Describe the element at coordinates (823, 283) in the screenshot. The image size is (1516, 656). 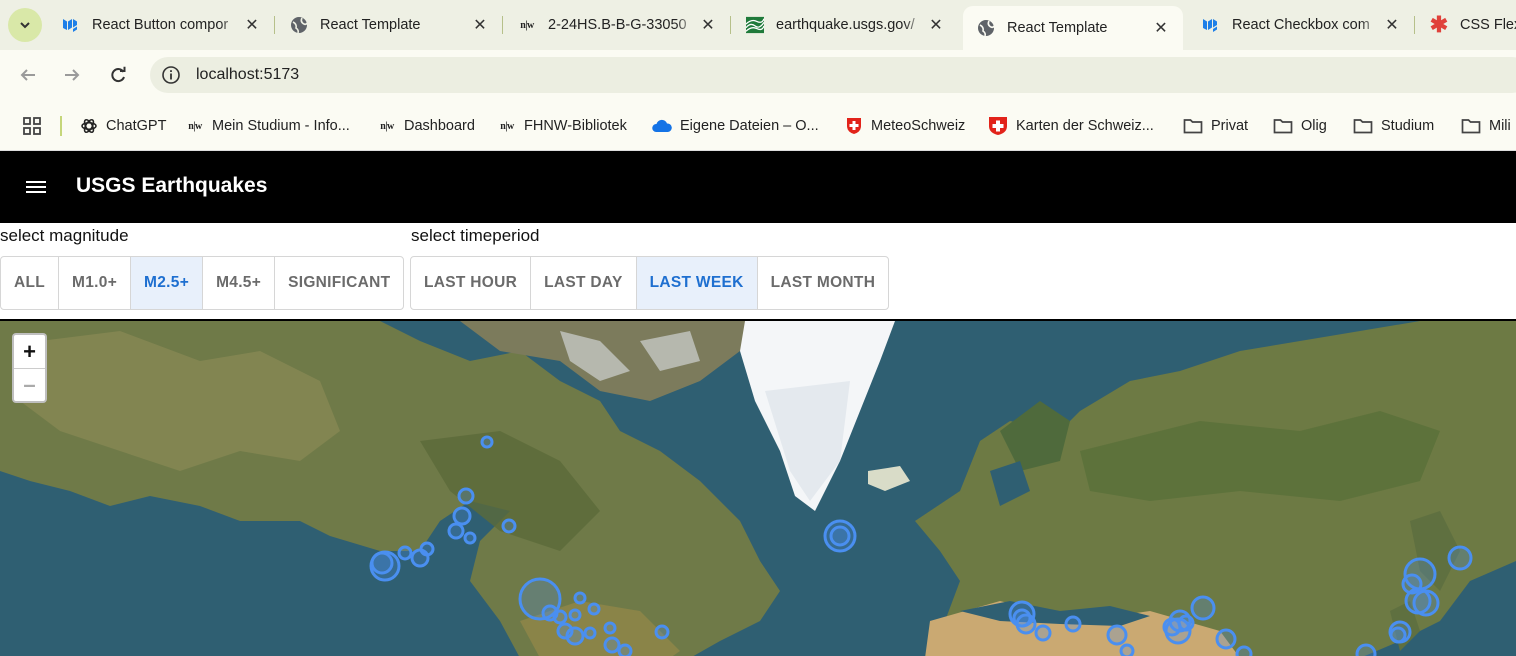
I see `timeperiod-option-last-month: LAST MONTH` at that location.